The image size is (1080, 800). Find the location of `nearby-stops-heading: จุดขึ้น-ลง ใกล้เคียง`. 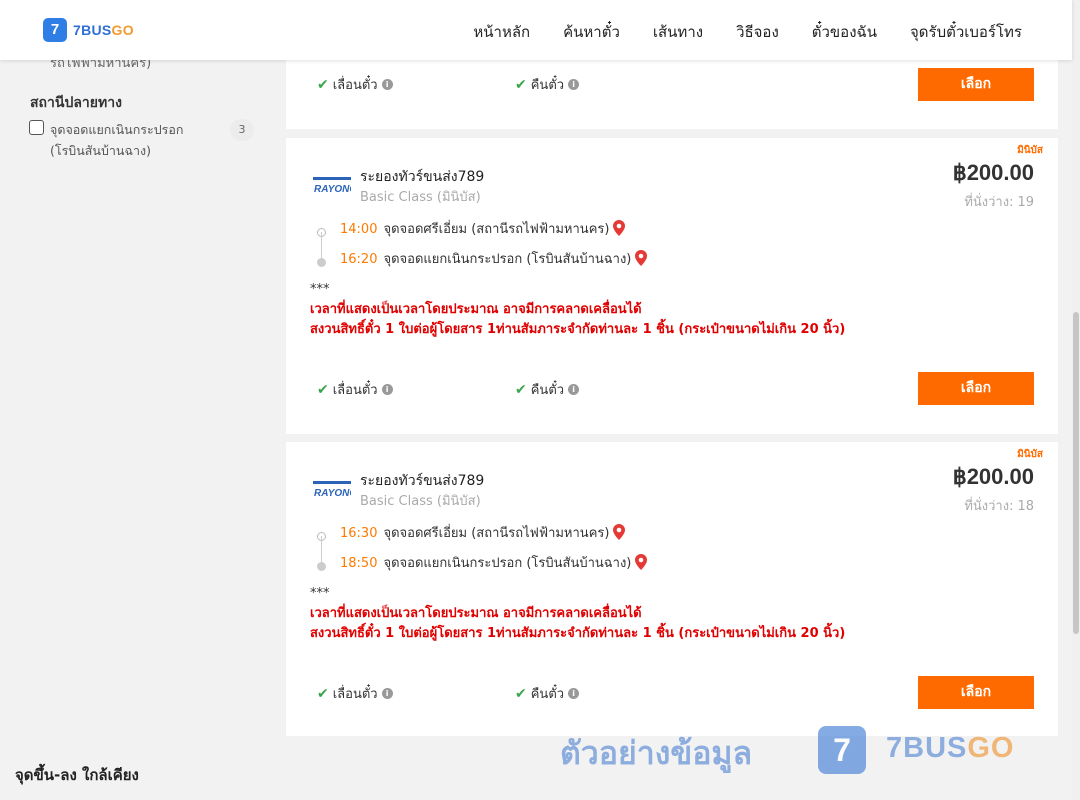

nearby-stops-heading: จุดขึ้น-ลง ใกล้เคียง is located at coordinates (77, 775).